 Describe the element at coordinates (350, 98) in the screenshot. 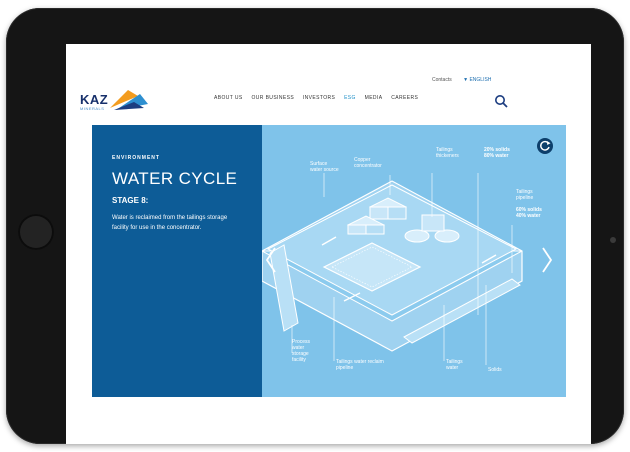

I see `nav-item-esg: ESG` at that location.